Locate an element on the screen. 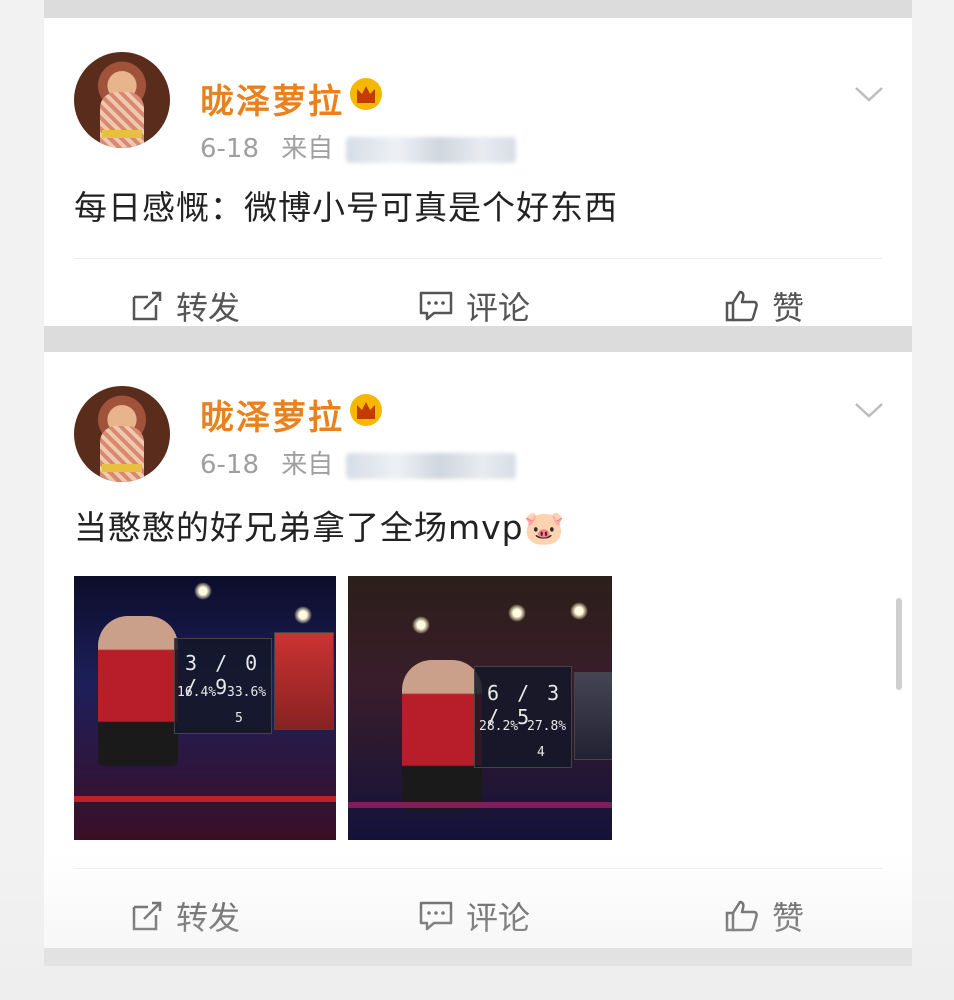 This screenshot has width=954, height=1000. stat-left: 16.4% is located at coordinates (197, 692).